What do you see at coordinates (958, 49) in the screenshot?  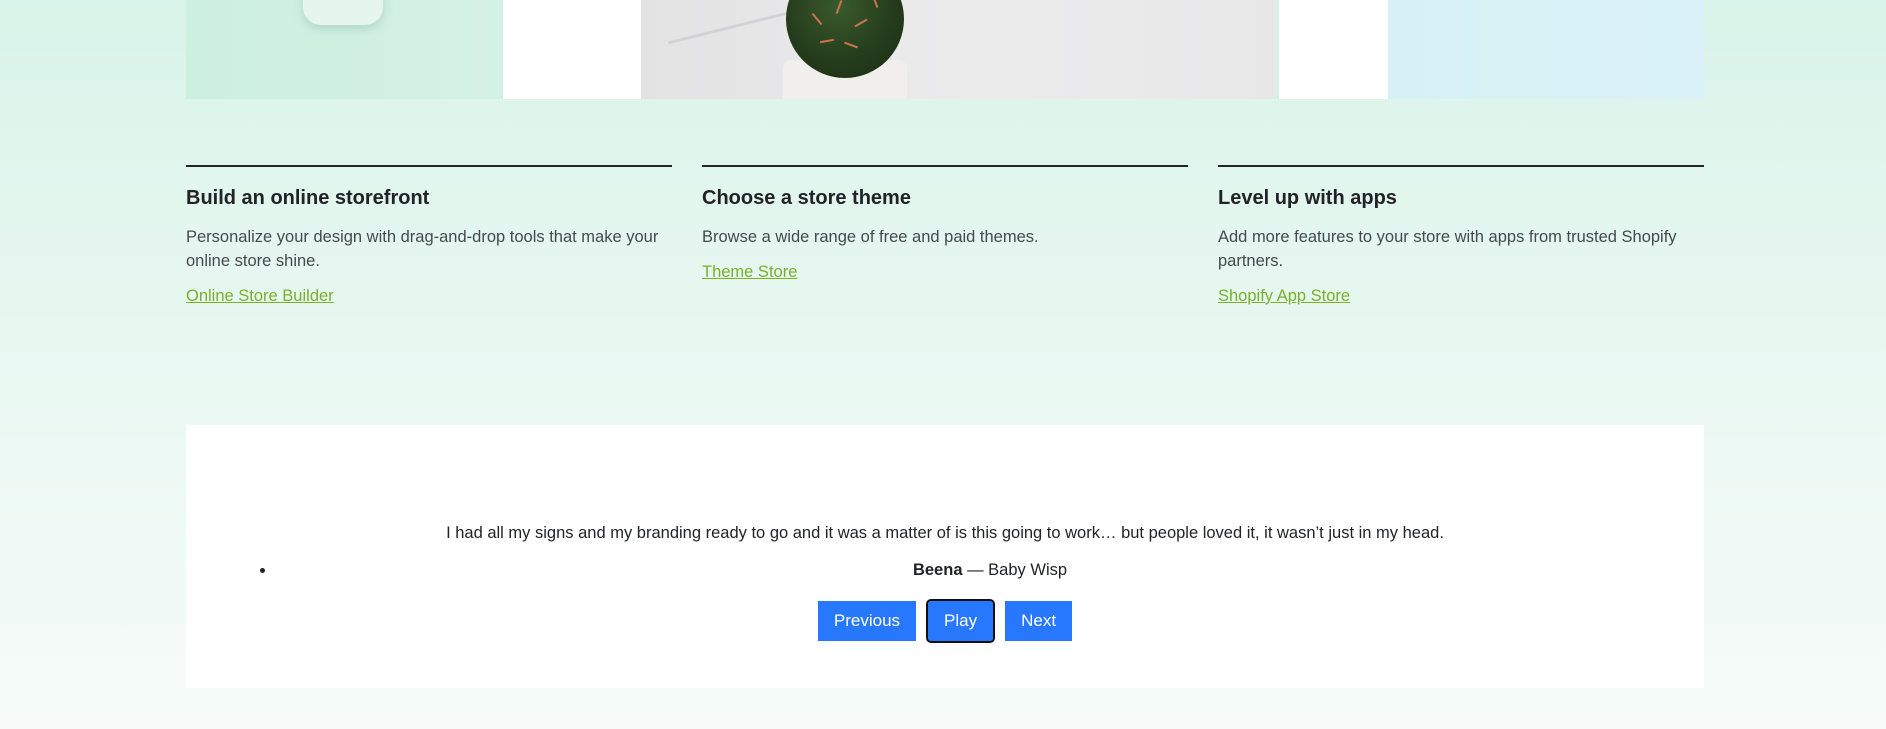 I see `hero-image-cactus-photo` at bounding box center [958, 49].